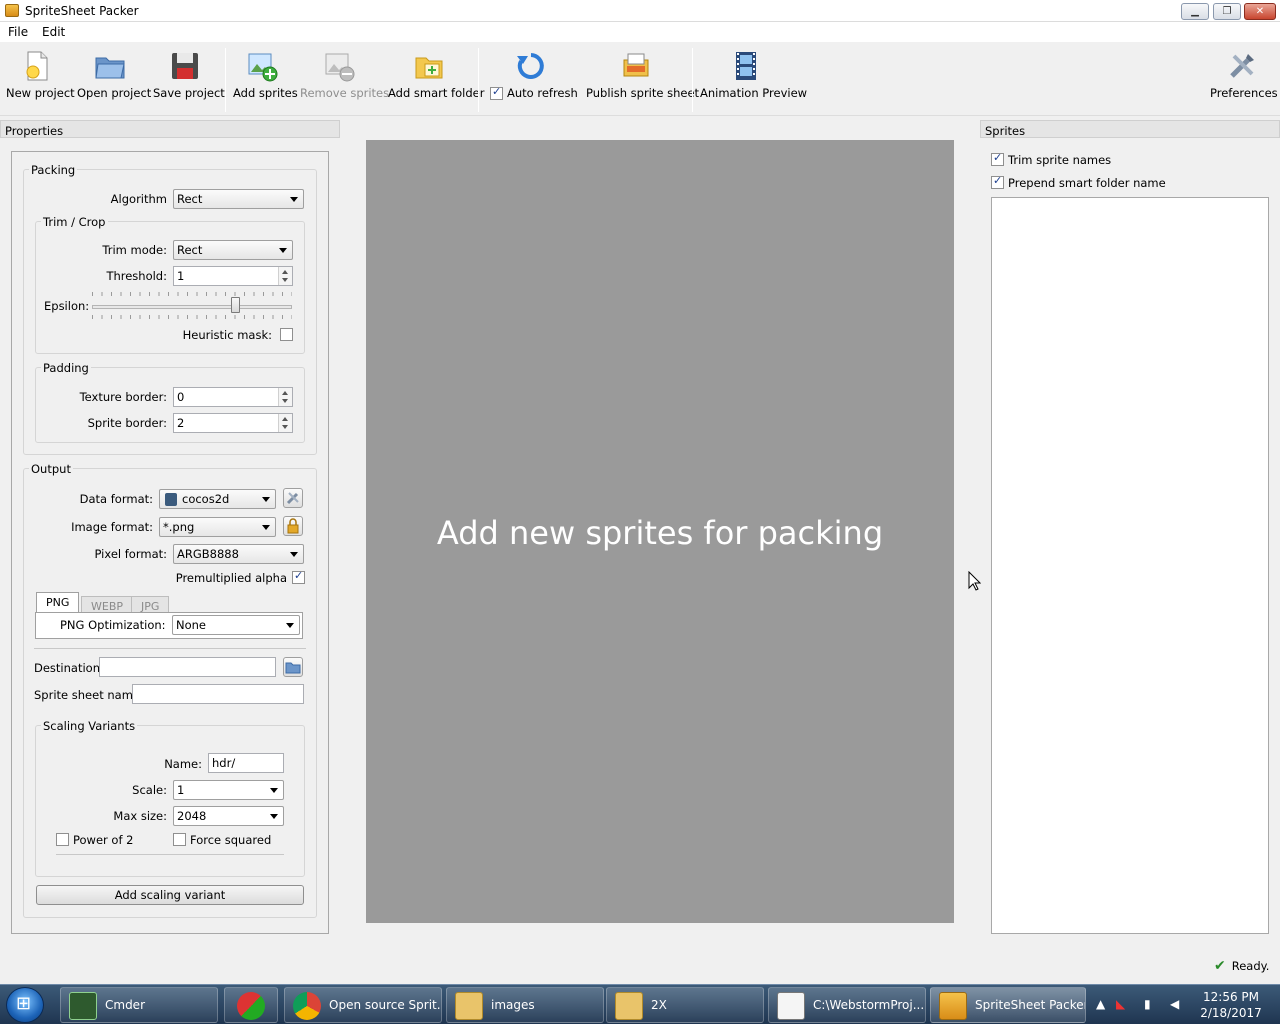 Image resolution: width=1280 pixels, height=1024 pixels. Describe the element at coordinates (233, 276) in the screenshot. I see `threshold-spinbox: 1` at that location.